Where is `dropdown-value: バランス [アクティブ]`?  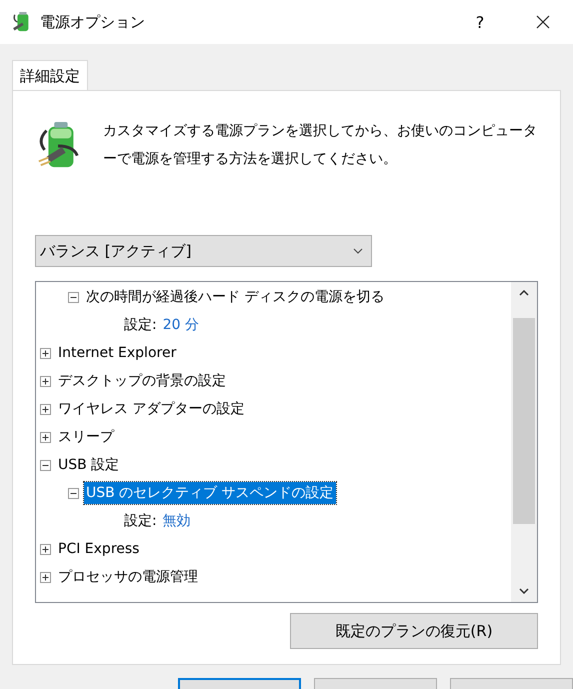 dropdown-value: バランス [アクティブ] is located at coordinates (116, 251).